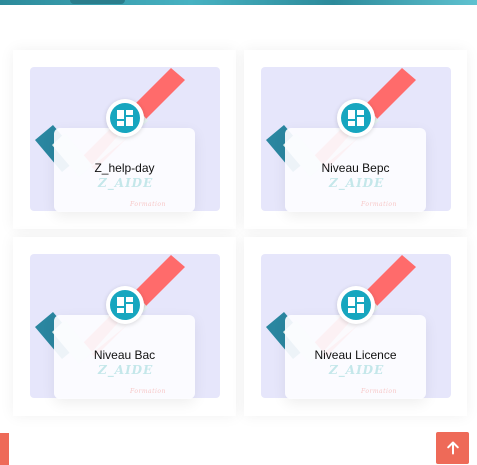 Image resolution: width=477 pixels, height=465 pixels. Describe the element at coordinates (4, 449) in the screenshot. I see `side-tab` at that location.